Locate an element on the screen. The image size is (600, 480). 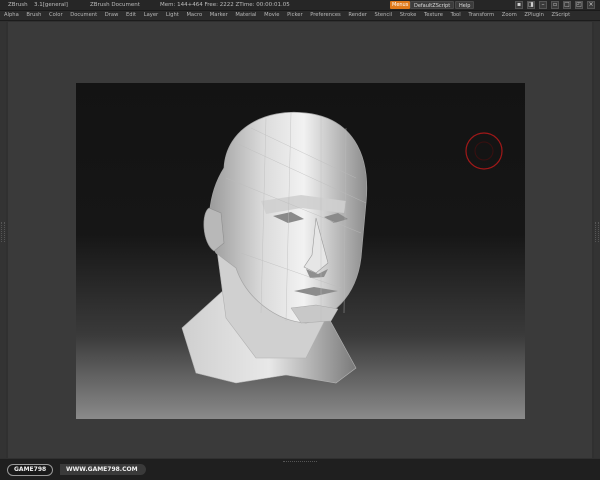
menu-item-layer: Layer is located at coordinates (151, 15).